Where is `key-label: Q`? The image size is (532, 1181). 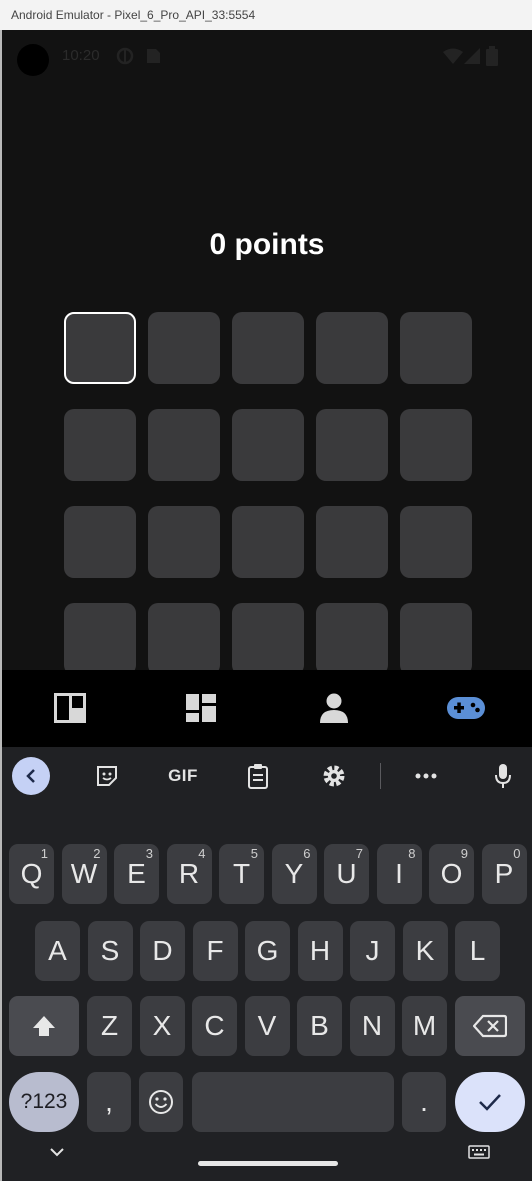
key-label: Q is located at coordinates (31, 873).